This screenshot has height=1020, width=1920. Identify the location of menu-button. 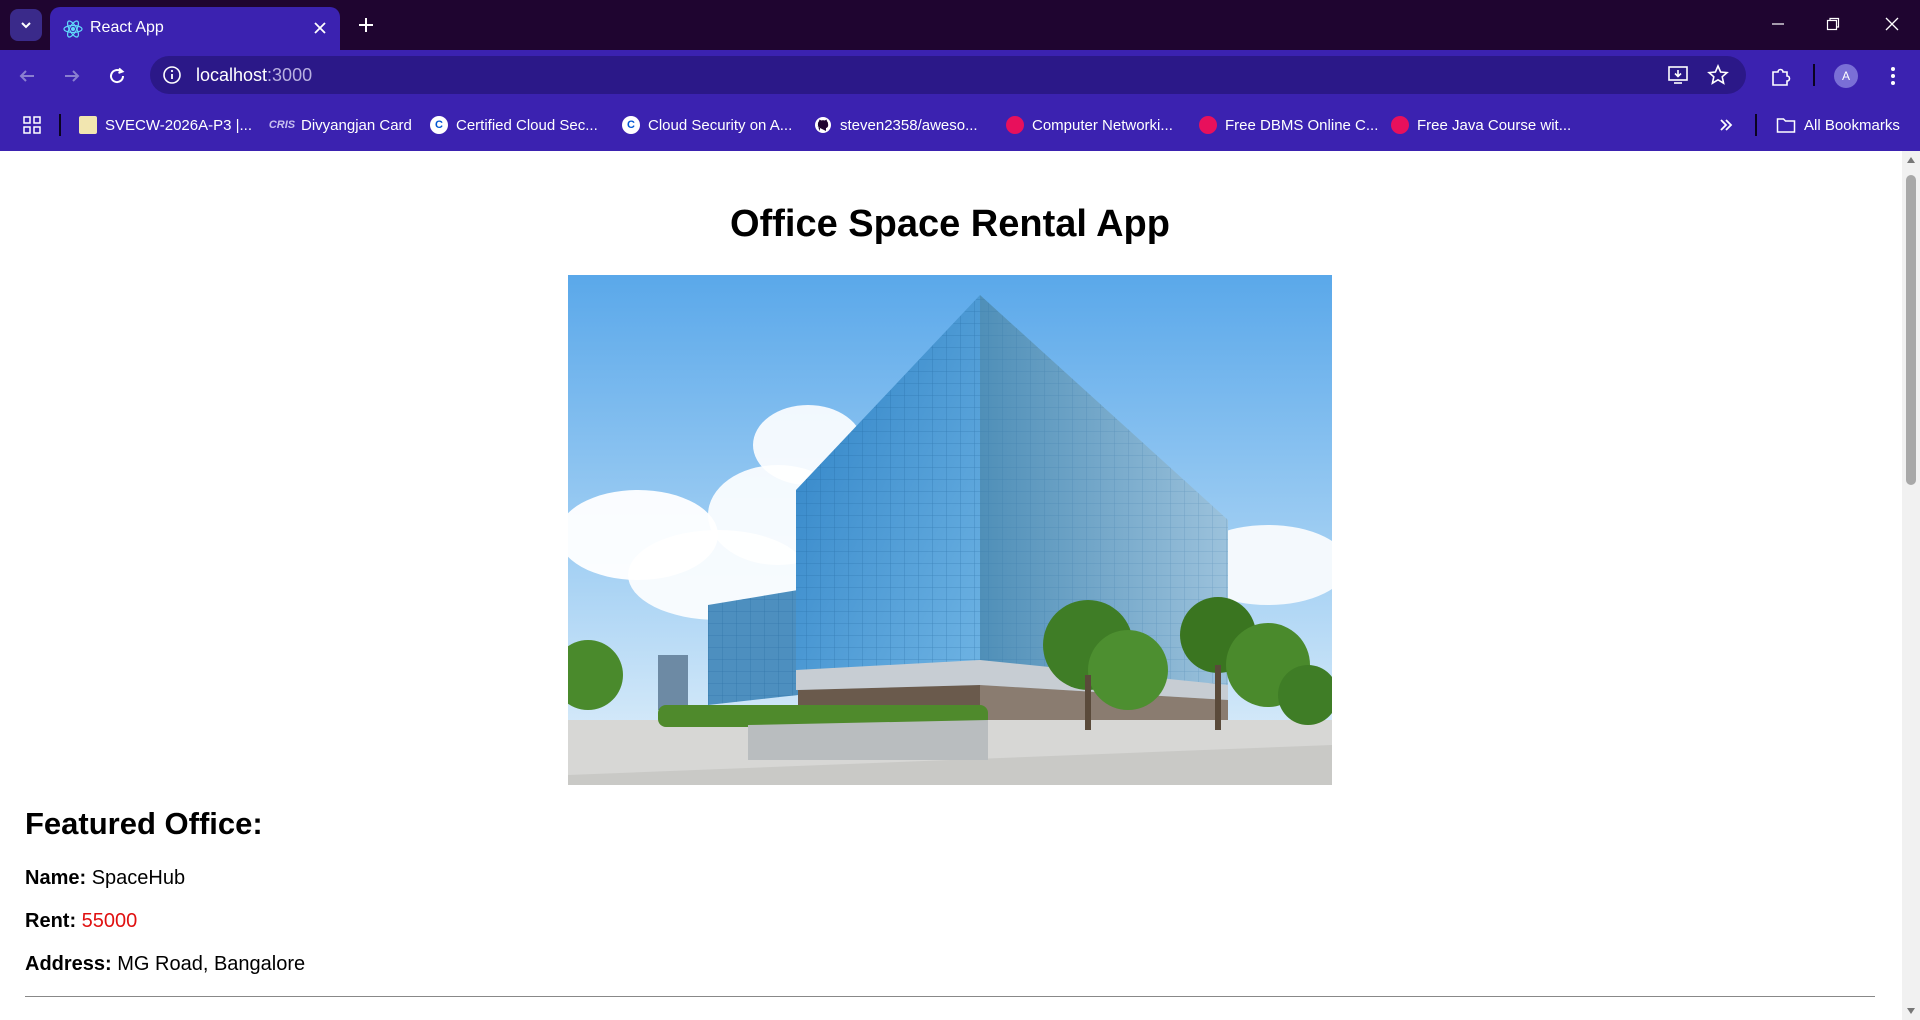
(1893, 76).